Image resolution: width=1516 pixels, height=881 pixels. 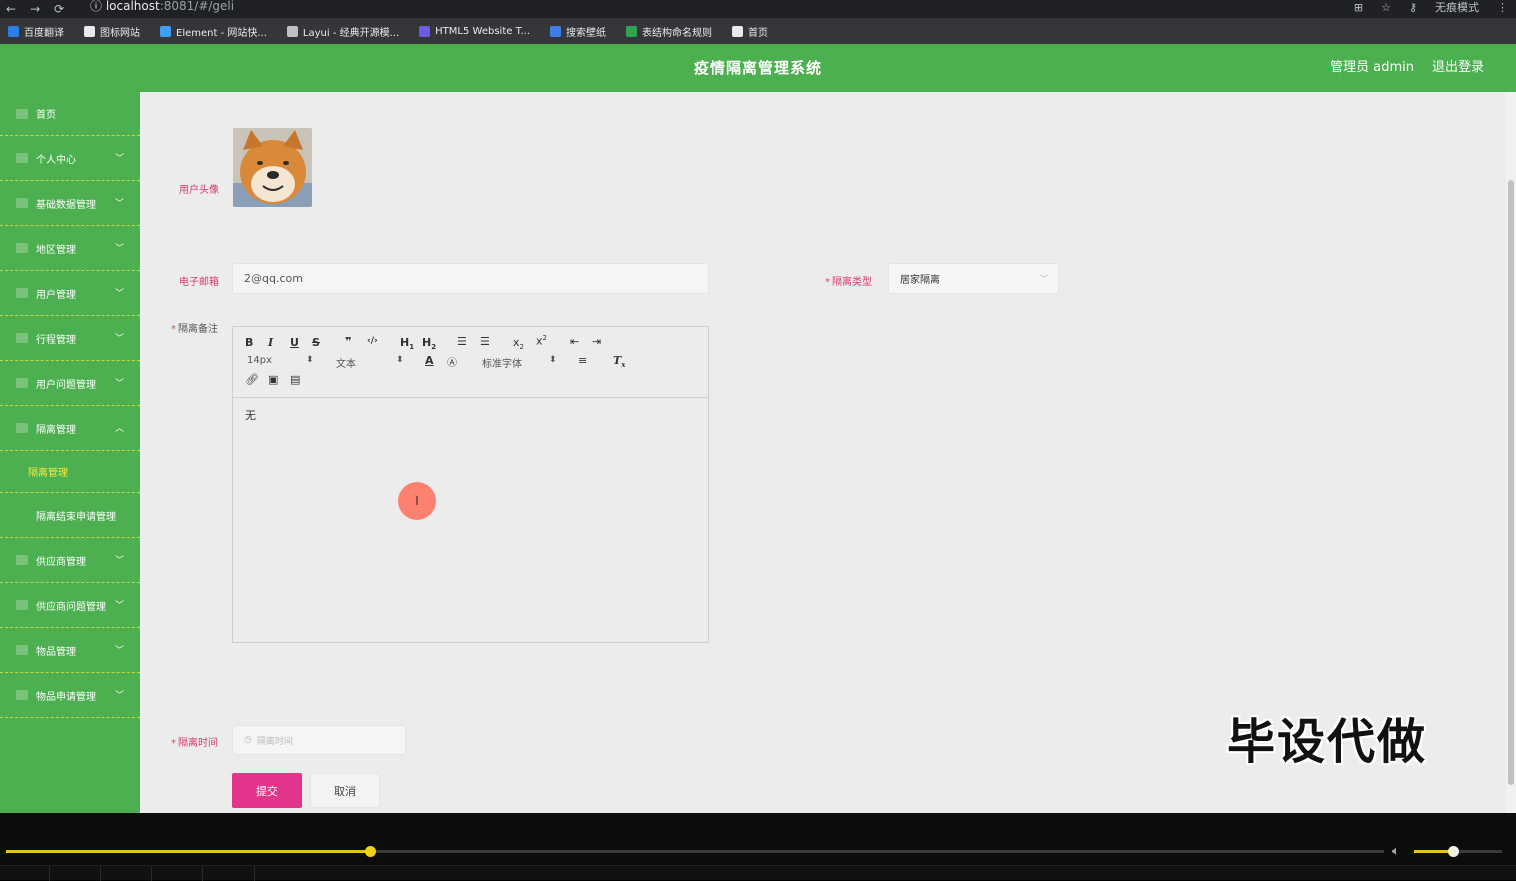 I want to click on header-value: 文本, so click(x=346, y=364).